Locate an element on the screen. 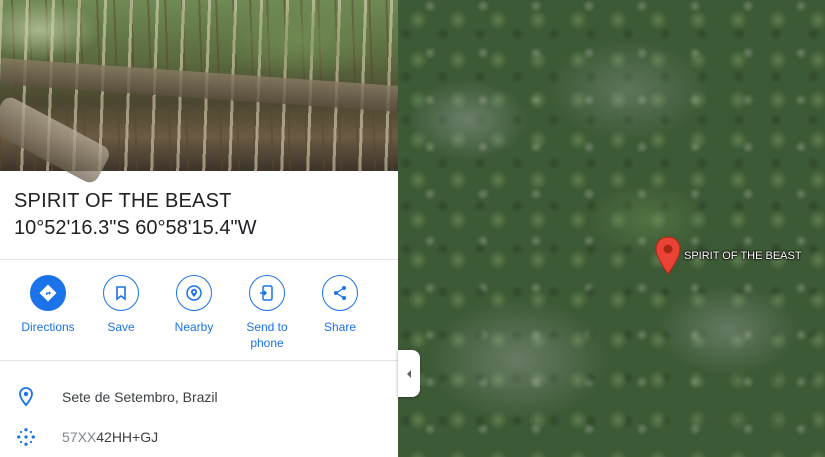  address-text: Sete de Setembro, Brazil is located at coordinates (140, 397).